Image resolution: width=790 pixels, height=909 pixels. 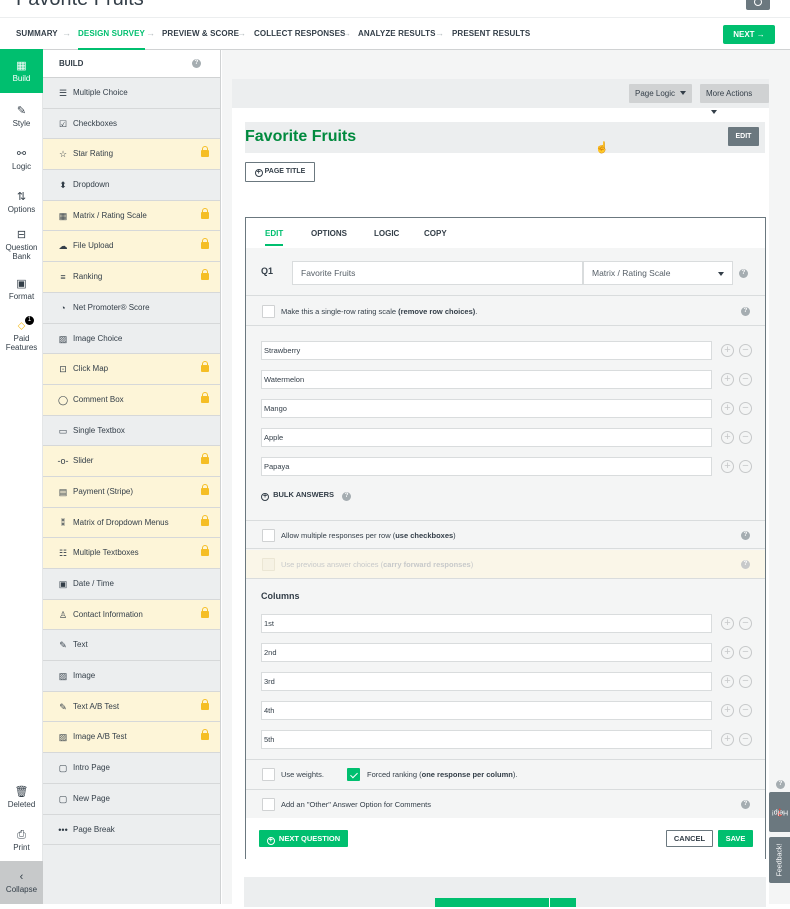 What do you see at coordinates (486, 710) in the screenshot?
I see `column-choice-input: 4th` at bounding box center [486, 710].